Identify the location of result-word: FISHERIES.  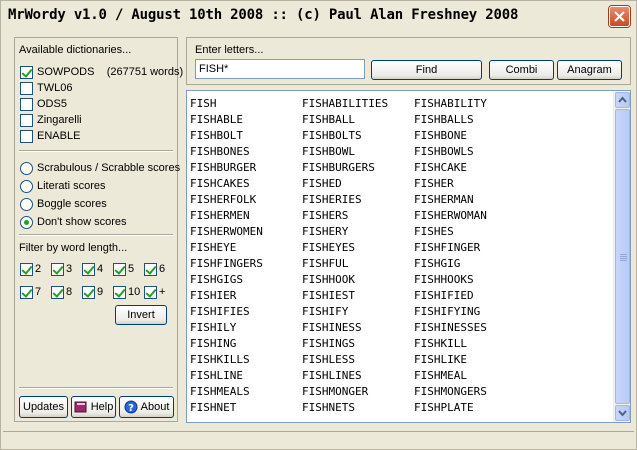
(358, 200).